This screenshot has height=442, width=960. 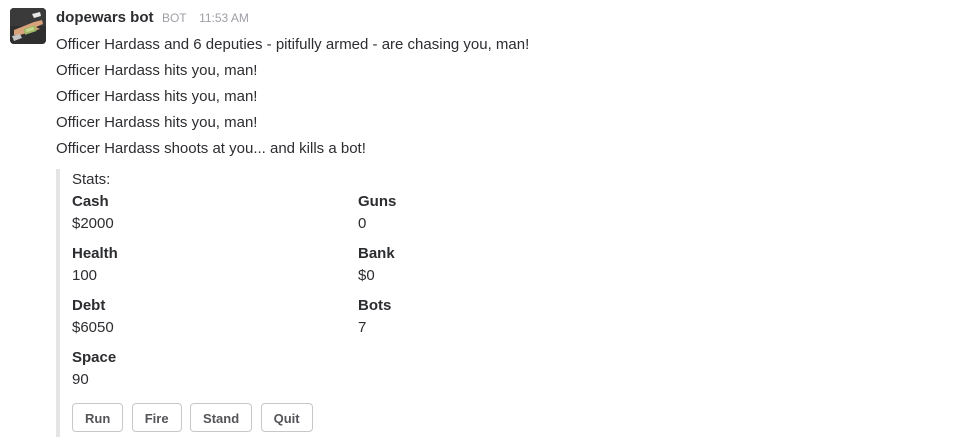 What do you see at coordinates (207, 316) in the screenshot?
I see `field-debt: Debt $6050` at bounding box center [207, 316].